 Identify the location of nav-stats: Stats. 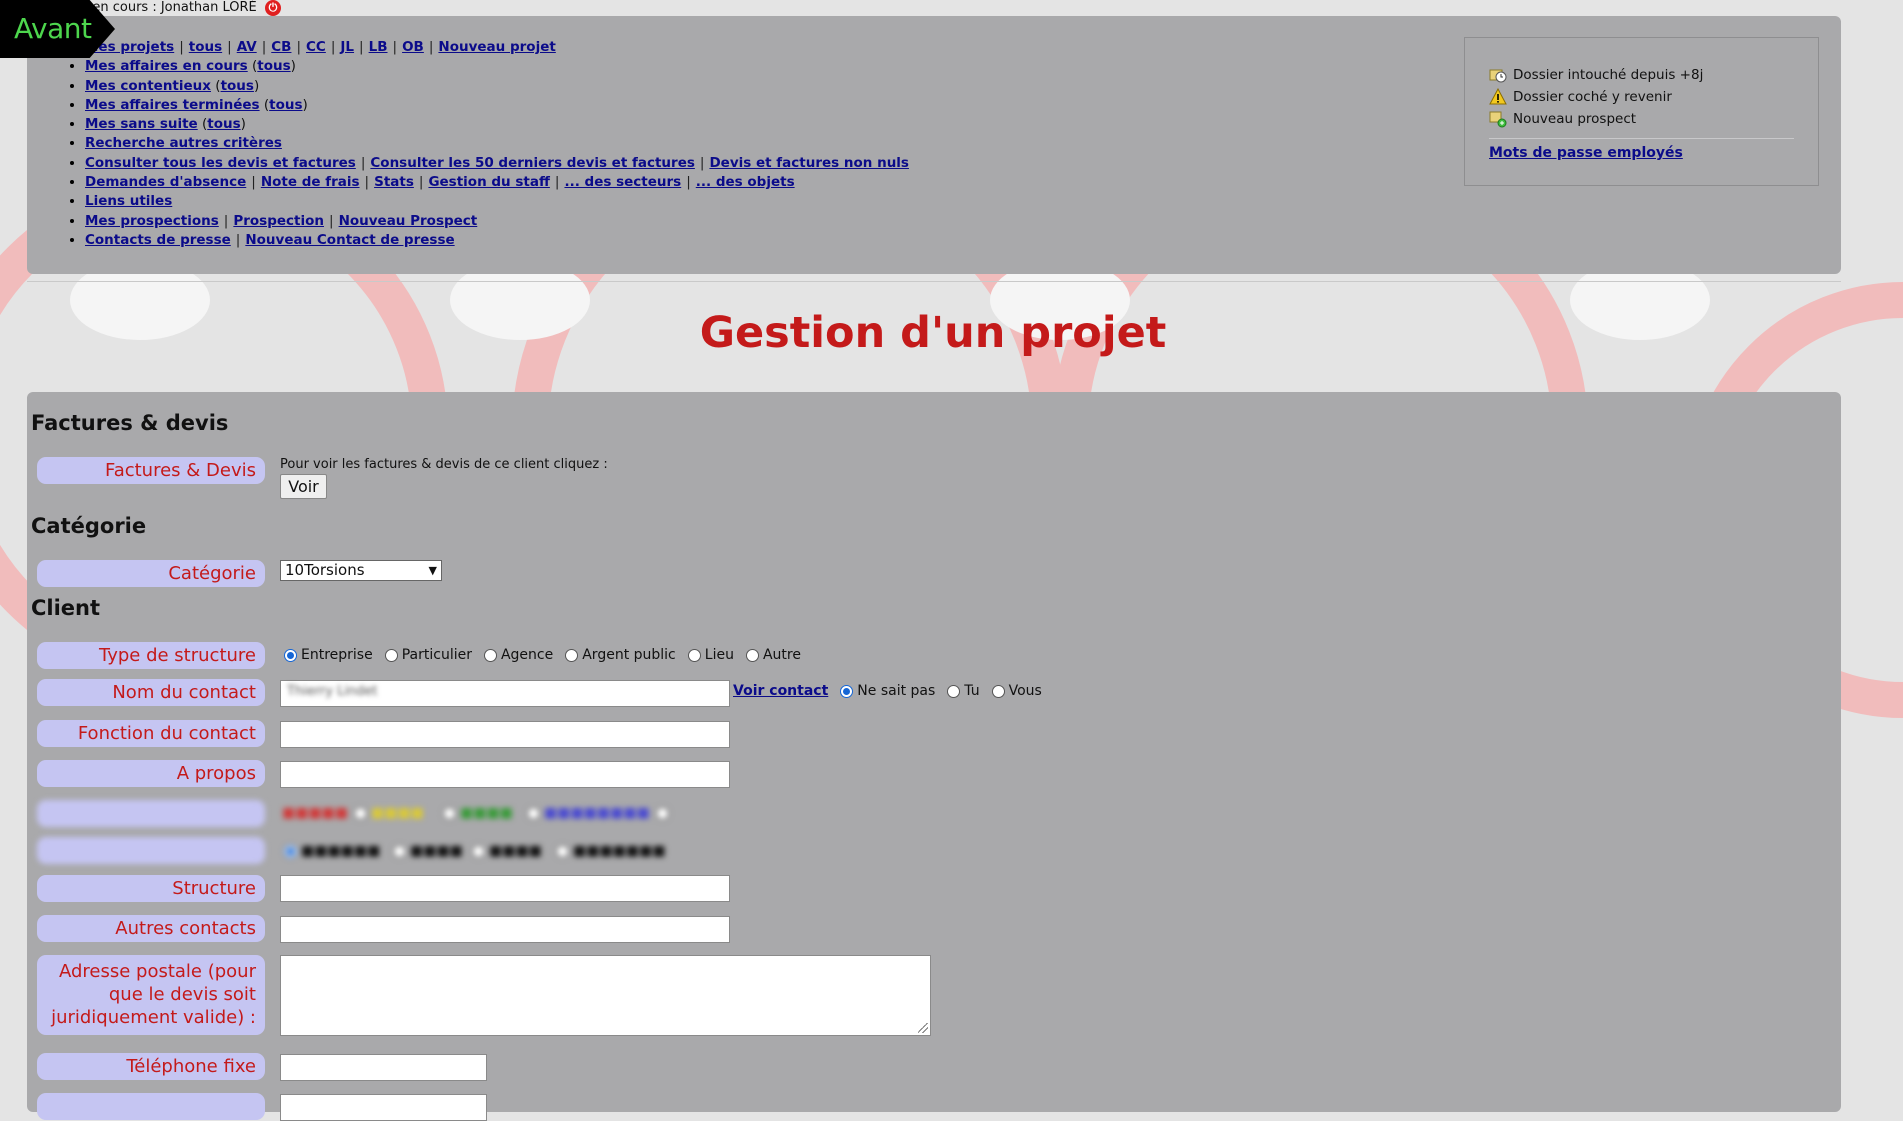
(394, 182).